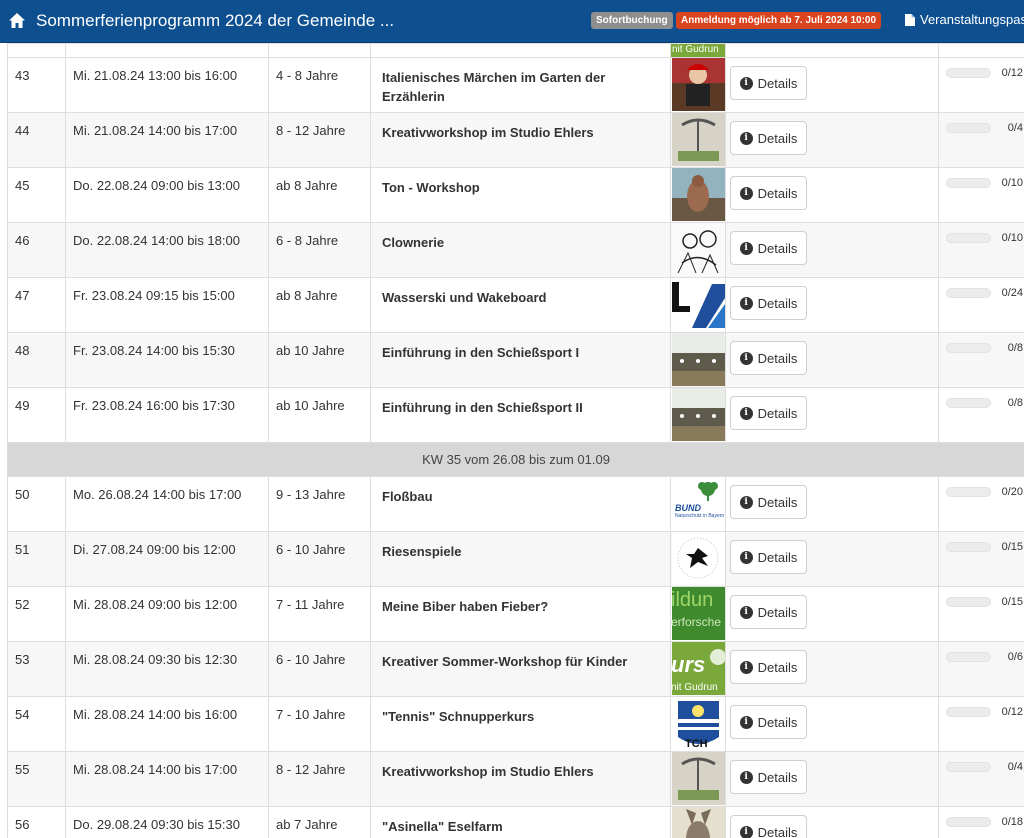  I want to click on event-date: Fr. 23.08.24 09:15 bis 15:00, so click(167, 305).